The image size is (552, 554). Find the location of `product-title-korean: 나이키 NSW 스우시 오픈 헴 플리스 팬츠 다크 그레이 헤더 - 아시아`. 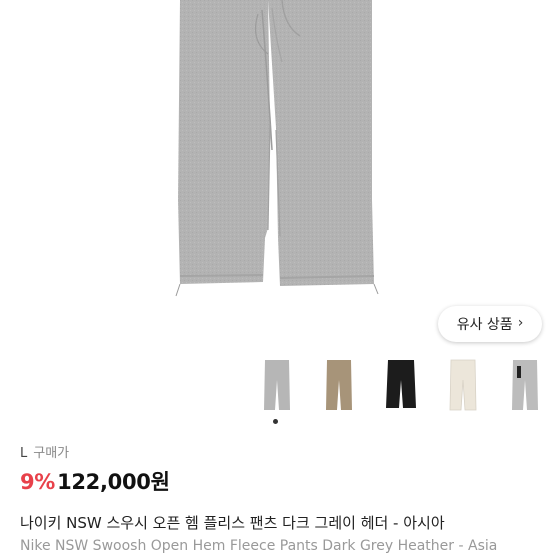

product-title-korean: 나이키 NSW 스우시 오픈 헴 플리스 팬츠 다크 그레이 헤더 - 아시아 is located at coordinates (232, 523).